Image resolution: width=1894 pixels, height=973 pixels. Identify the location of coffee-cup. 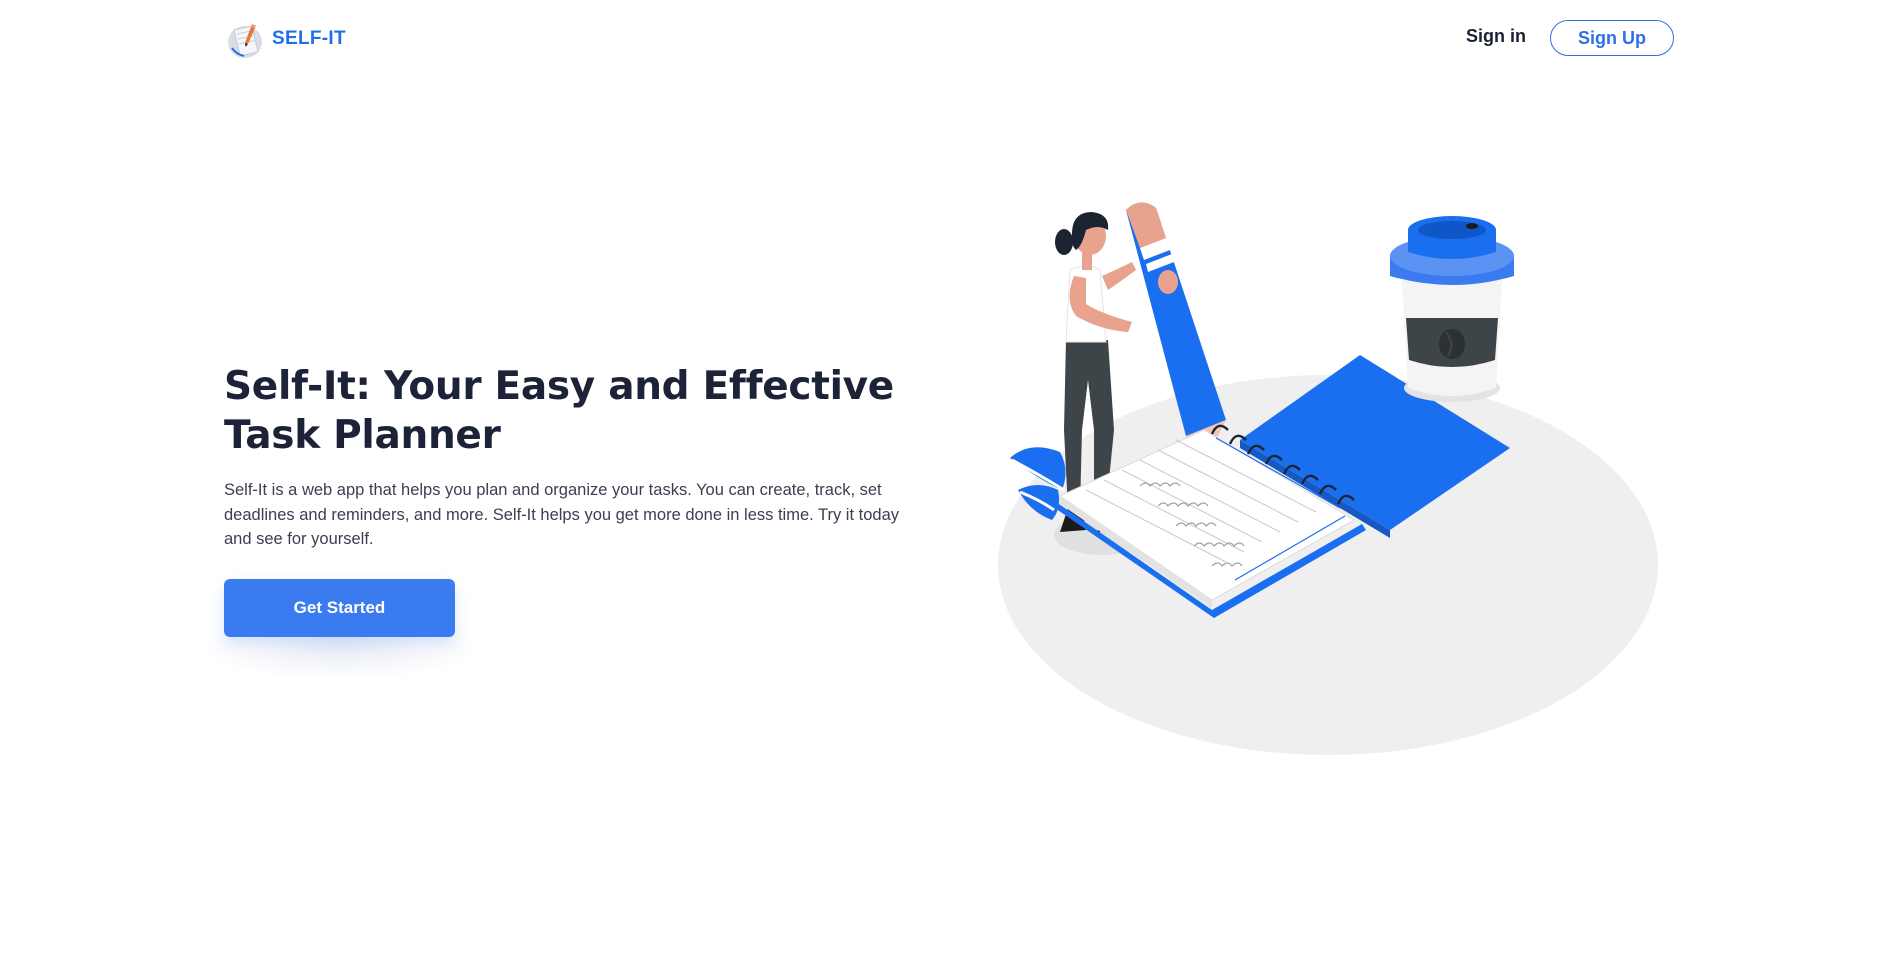
(1452, 309).